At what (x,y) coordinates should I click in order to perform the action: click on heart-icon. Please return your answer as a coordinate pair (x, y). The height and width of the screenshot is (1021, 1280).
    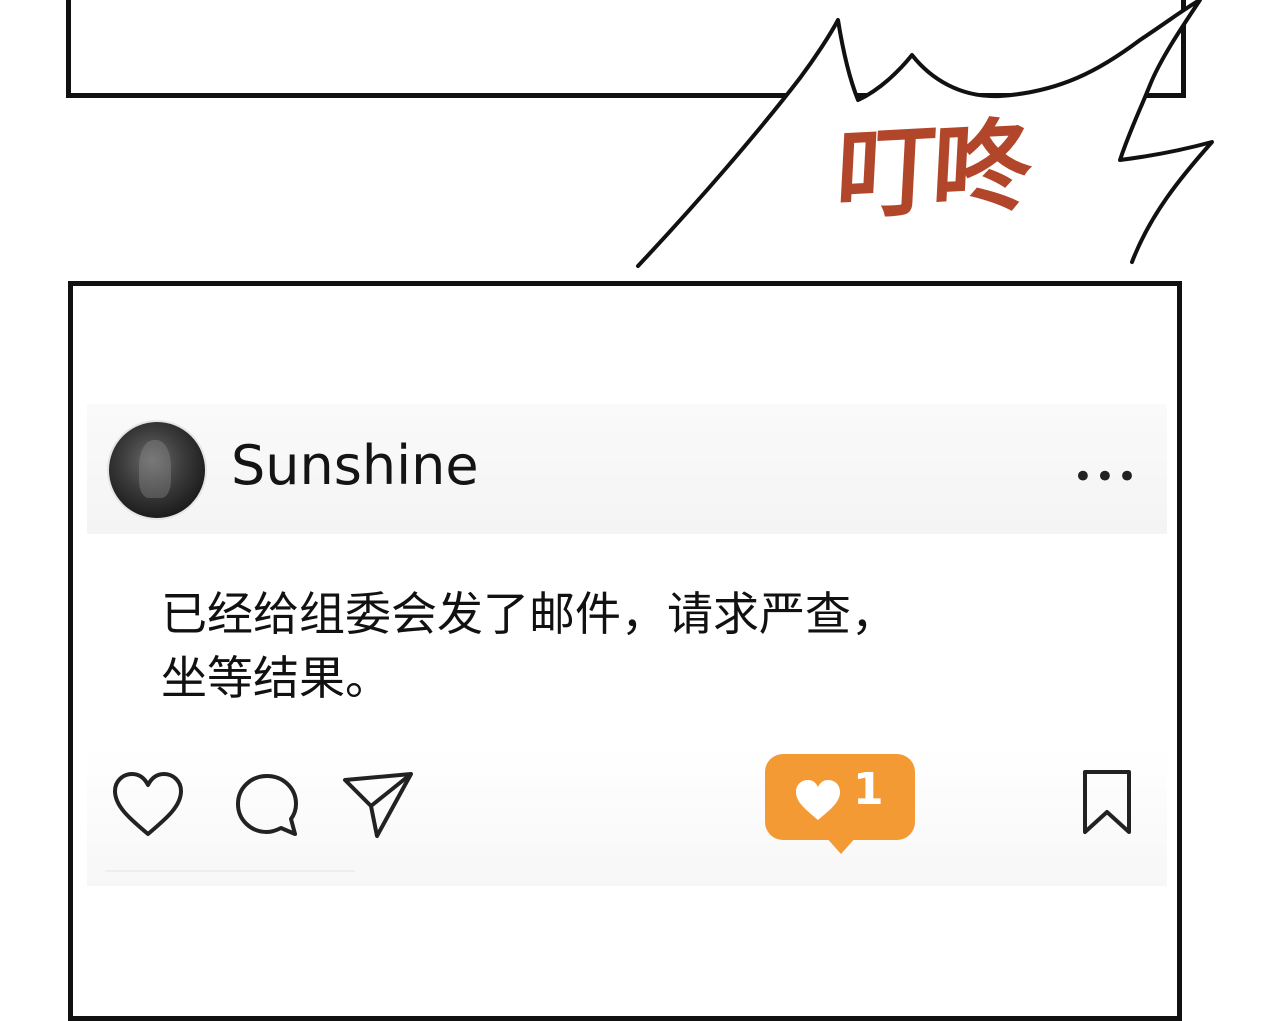
    Looking at the image, I should click on (148, 805).